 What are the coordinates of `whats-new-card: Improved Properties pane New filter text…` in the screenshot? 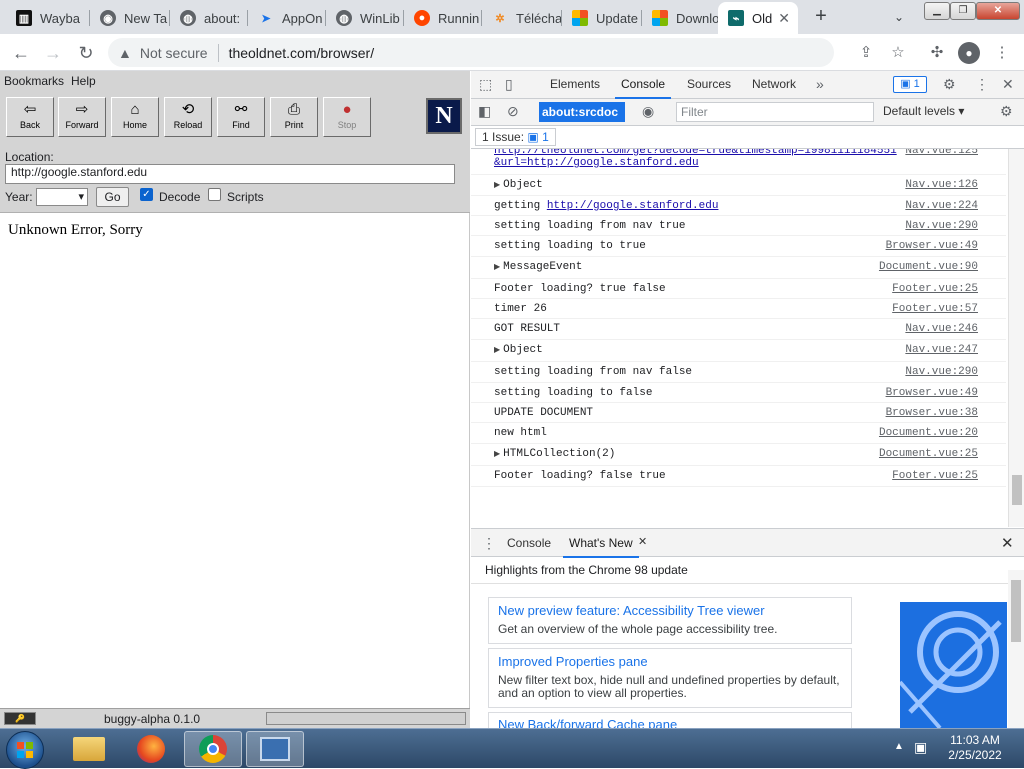 It's located at (670, 678).